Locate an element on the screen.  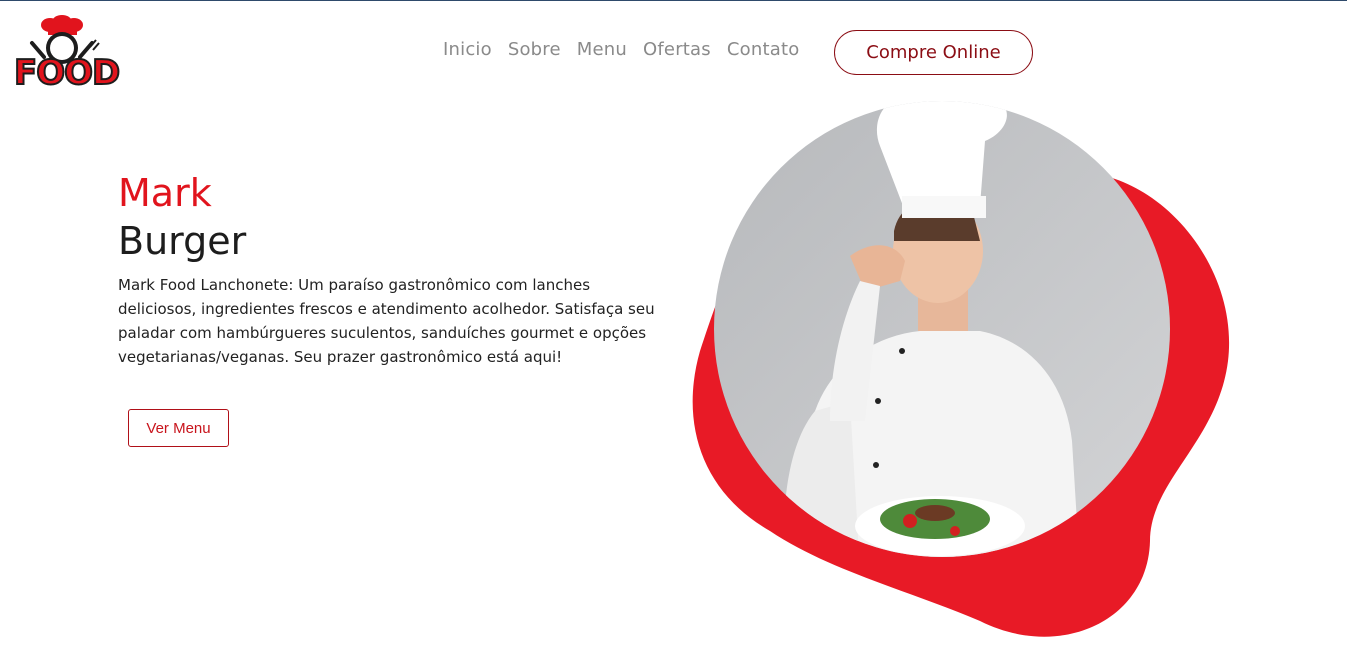
nav-item-menu: Menu is located at coordinates (602, 49).